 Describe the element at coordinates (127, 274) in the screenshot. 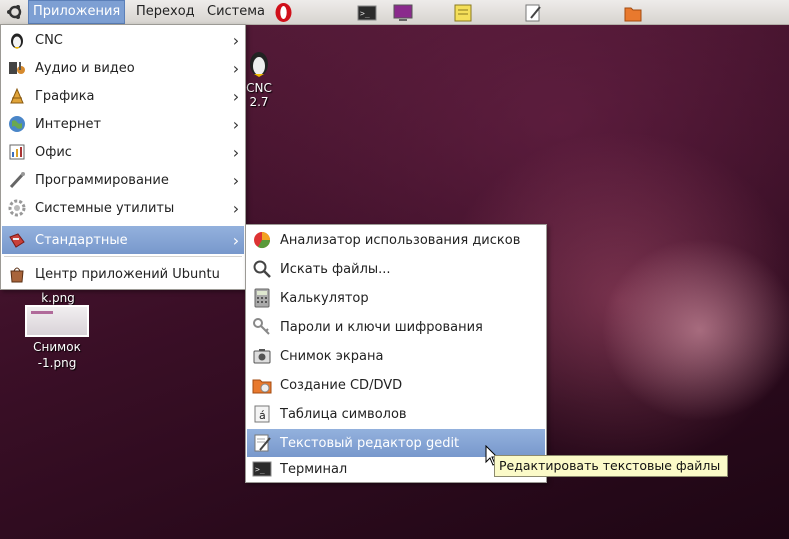

I see `menu-item-label: Центр приложений Ubuntu` at that location.